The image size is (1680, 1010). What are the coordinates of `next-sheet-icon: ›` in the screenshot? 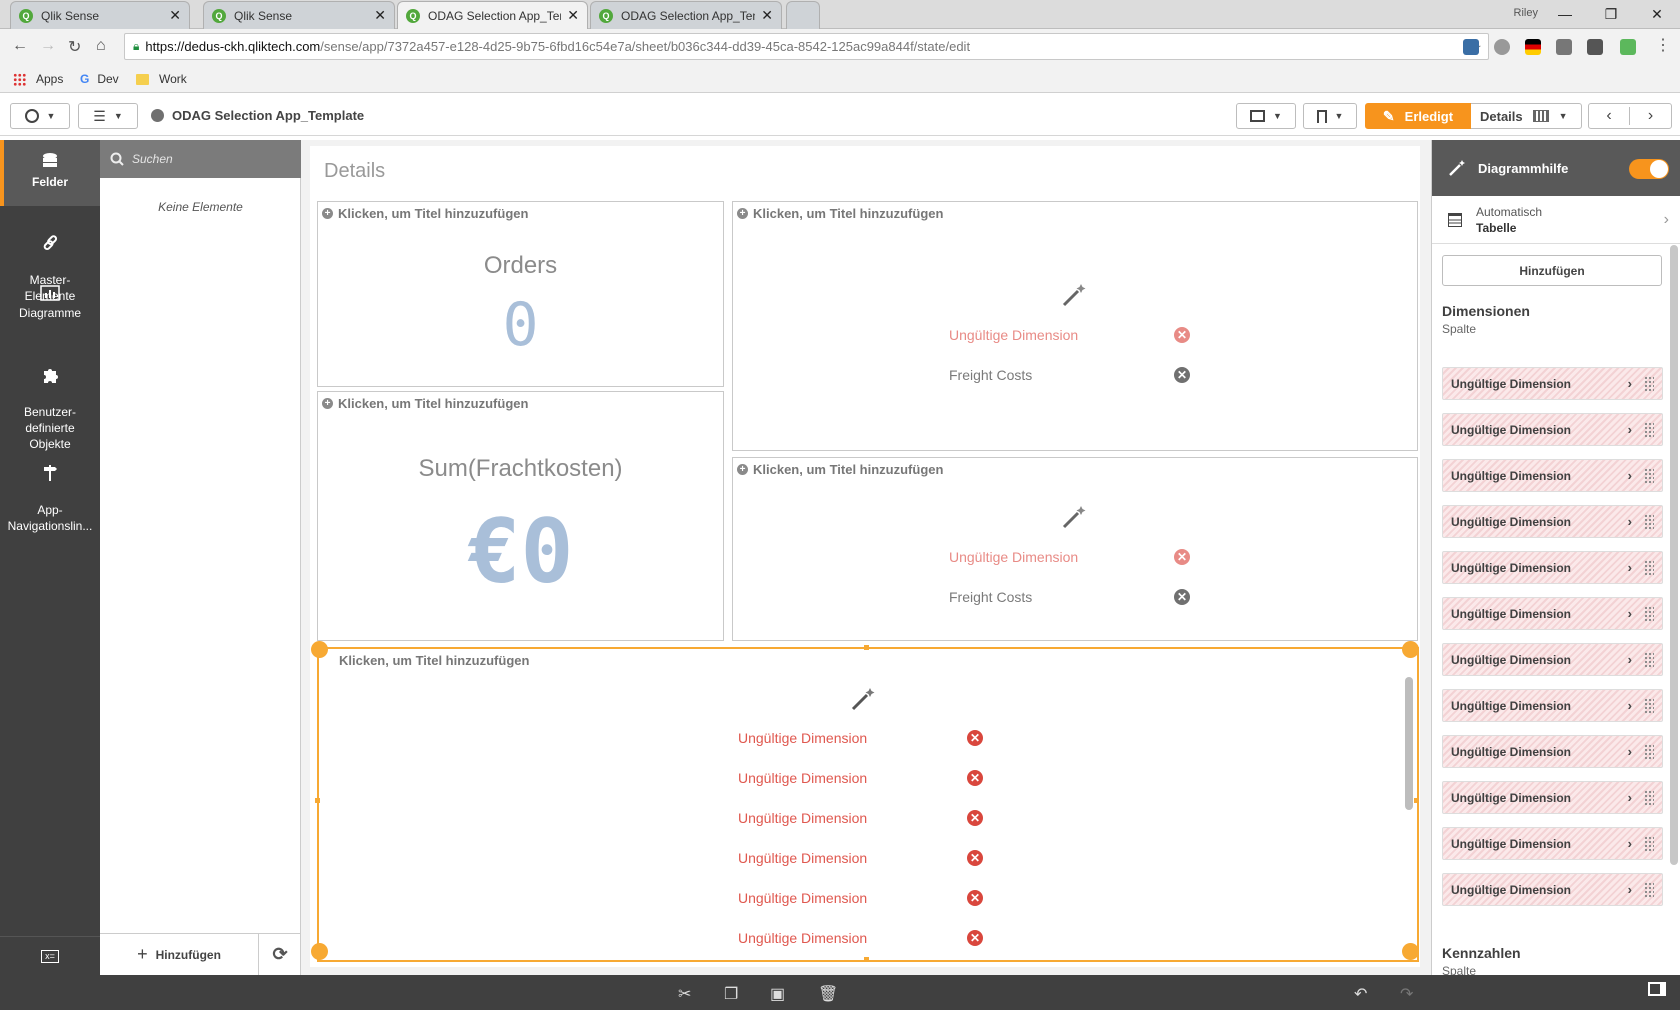 It's located at (1650, 116).